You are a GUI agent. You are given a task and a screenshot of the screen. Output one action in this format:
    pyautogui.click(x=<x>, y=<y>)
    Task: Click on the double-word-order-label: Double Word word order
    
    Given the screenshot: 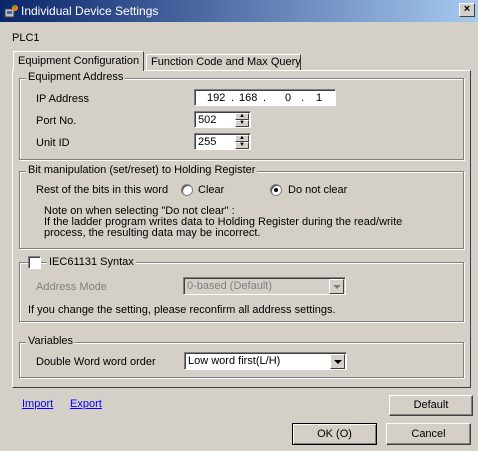 What is the action you would take?
    pyautogui.click(x=96, y=362)
    